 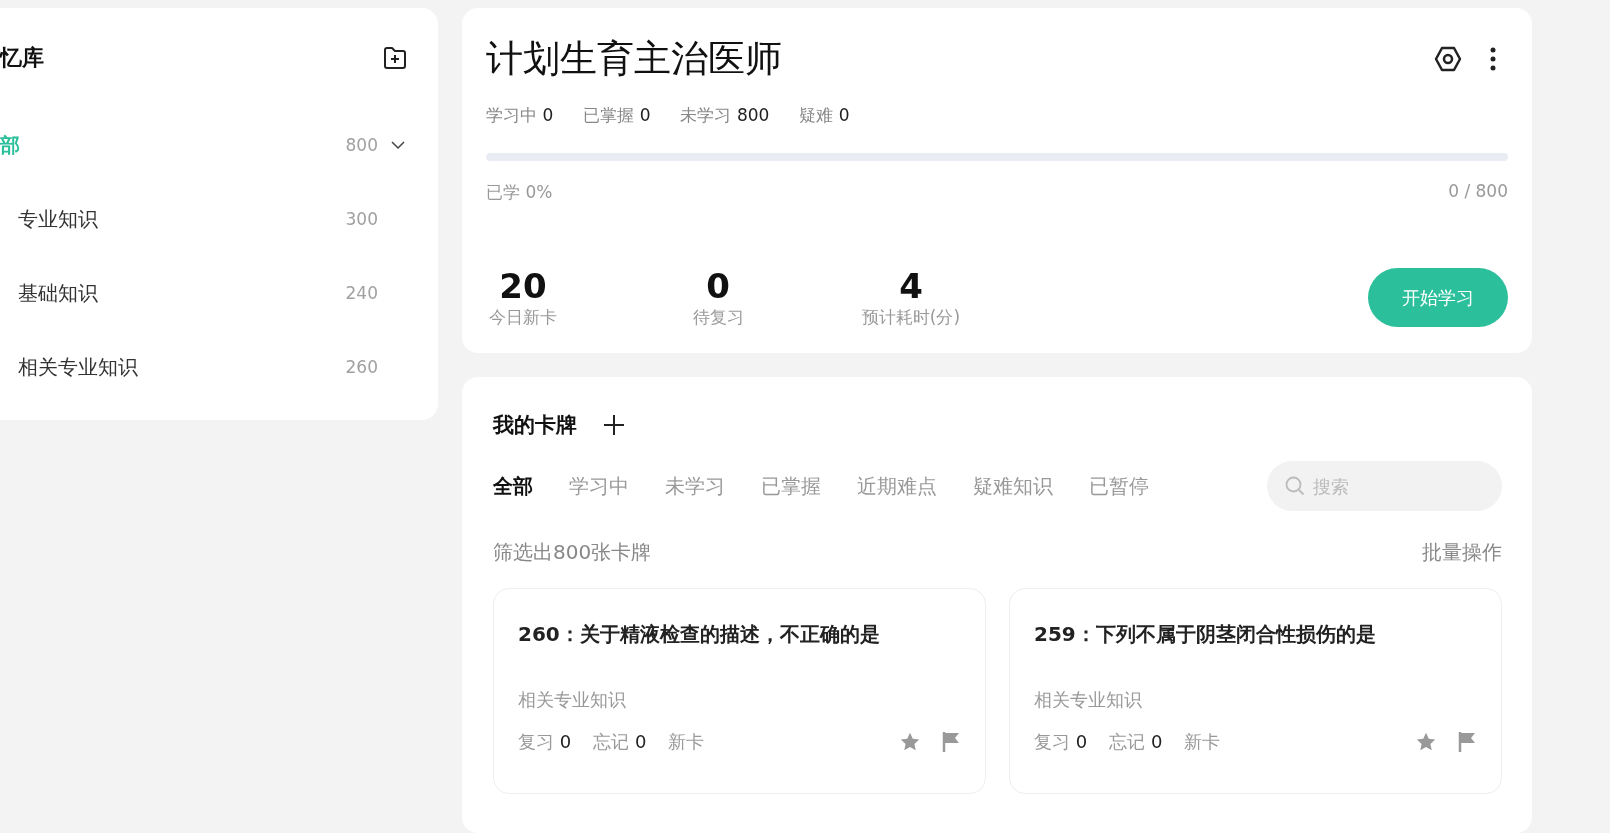 What do you see at coordinates (911, 286) in the screenshot?
I see `summary-value: 4` at bounding box center [911, 286].